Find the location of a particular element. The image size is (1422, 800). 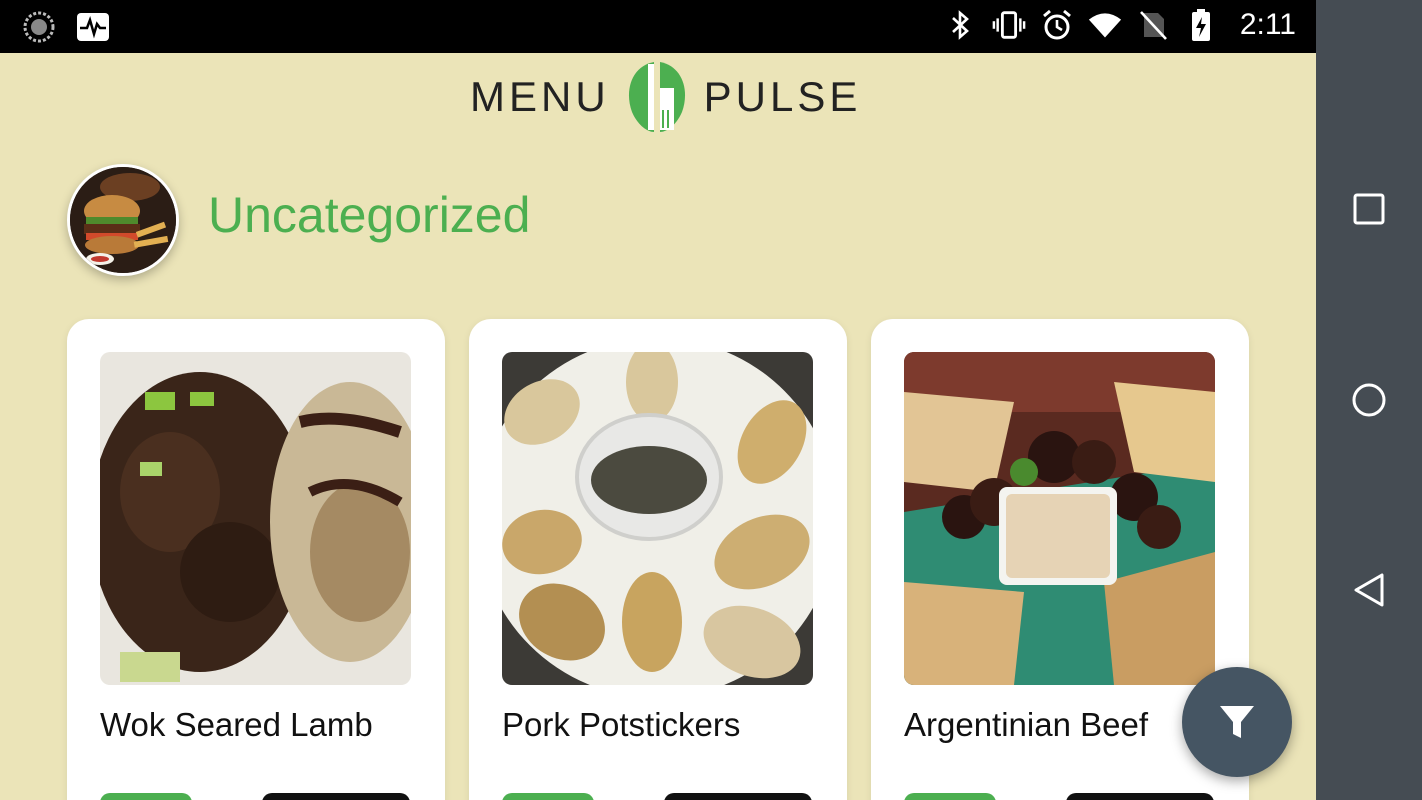

back-icon is located at coordinates (1369, 590).